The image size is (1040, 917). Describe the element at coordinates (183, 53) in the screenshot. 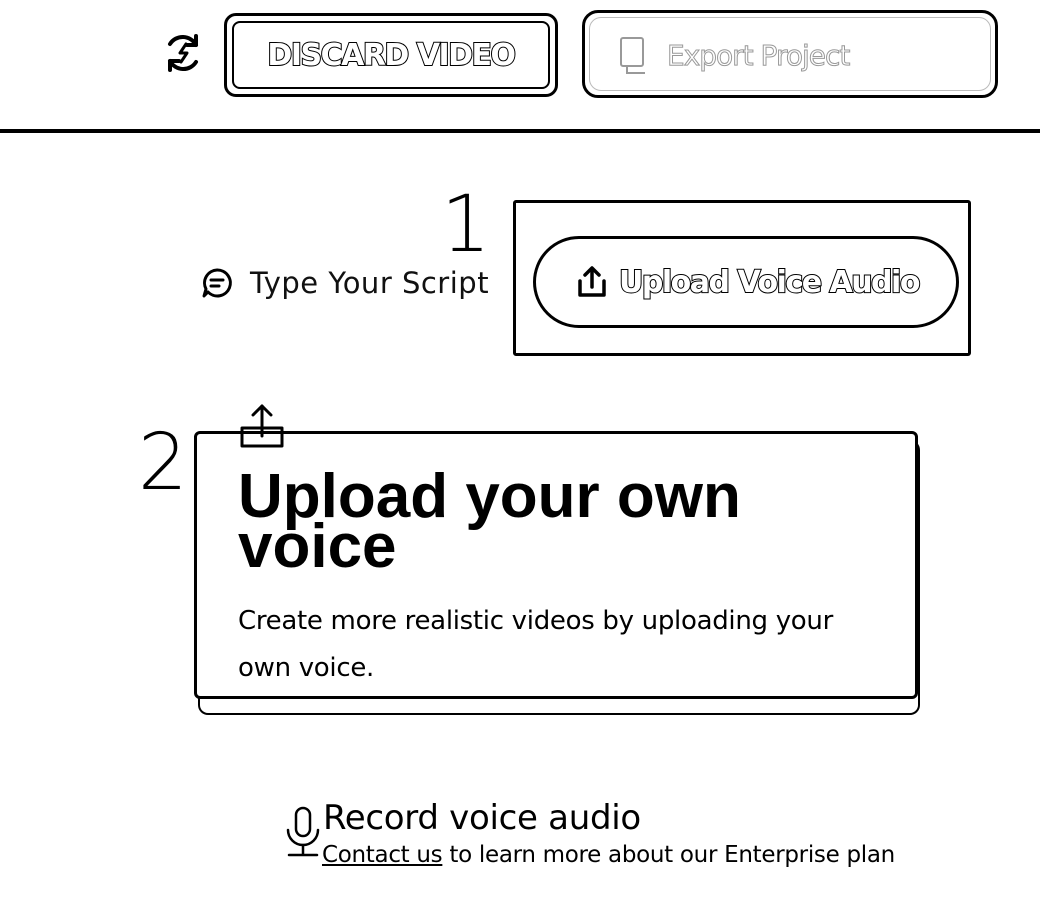

I see `refresh-icon` at that location.